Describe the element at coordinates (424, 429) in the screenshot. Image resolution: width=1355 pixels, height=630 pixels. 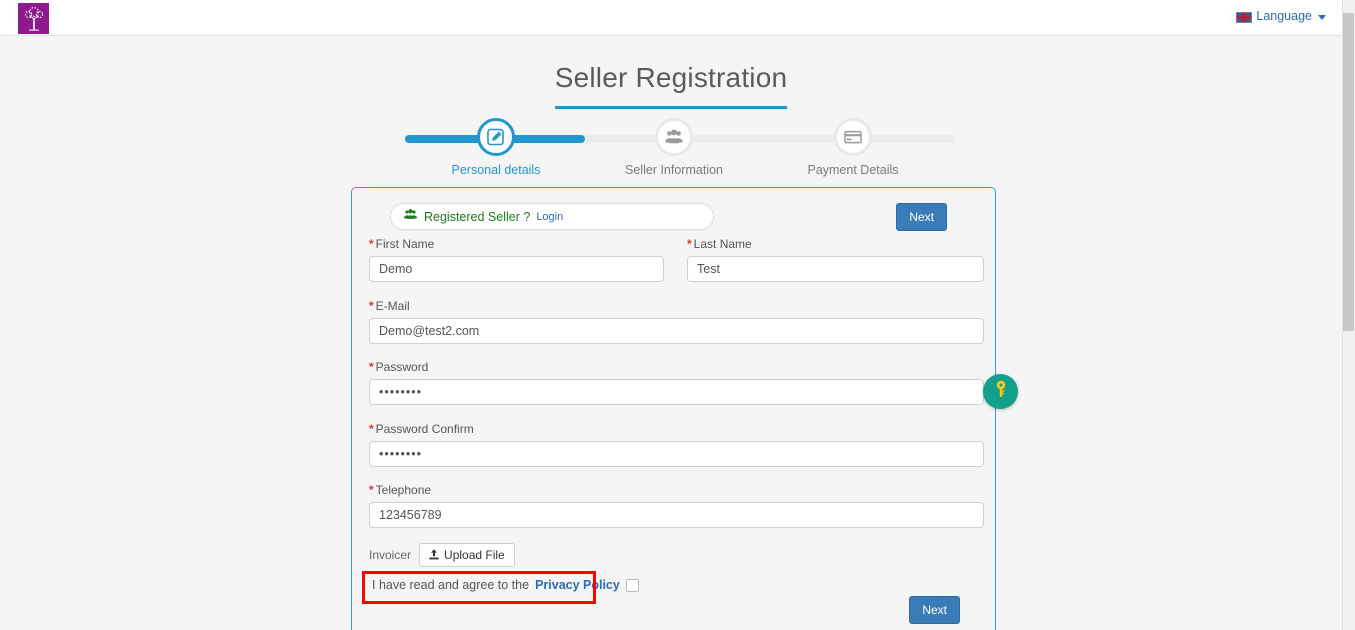
I see `password-confirm-label-text: Password Confirm` at that location.